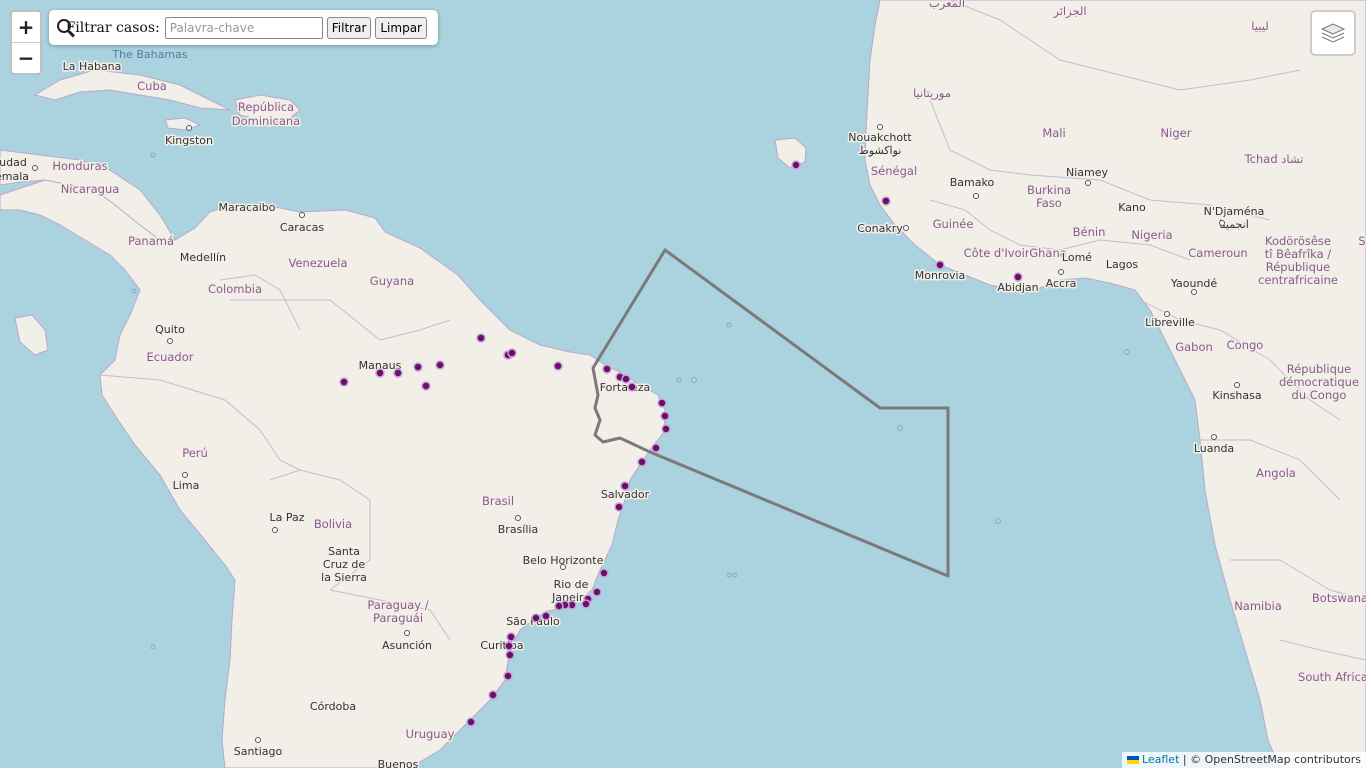 The height and width of the screenshot is (768, 1366). Describe the element at coordinates (940, 275) in the screenshot. I see `label-monrovia: Monrovia` at that location.